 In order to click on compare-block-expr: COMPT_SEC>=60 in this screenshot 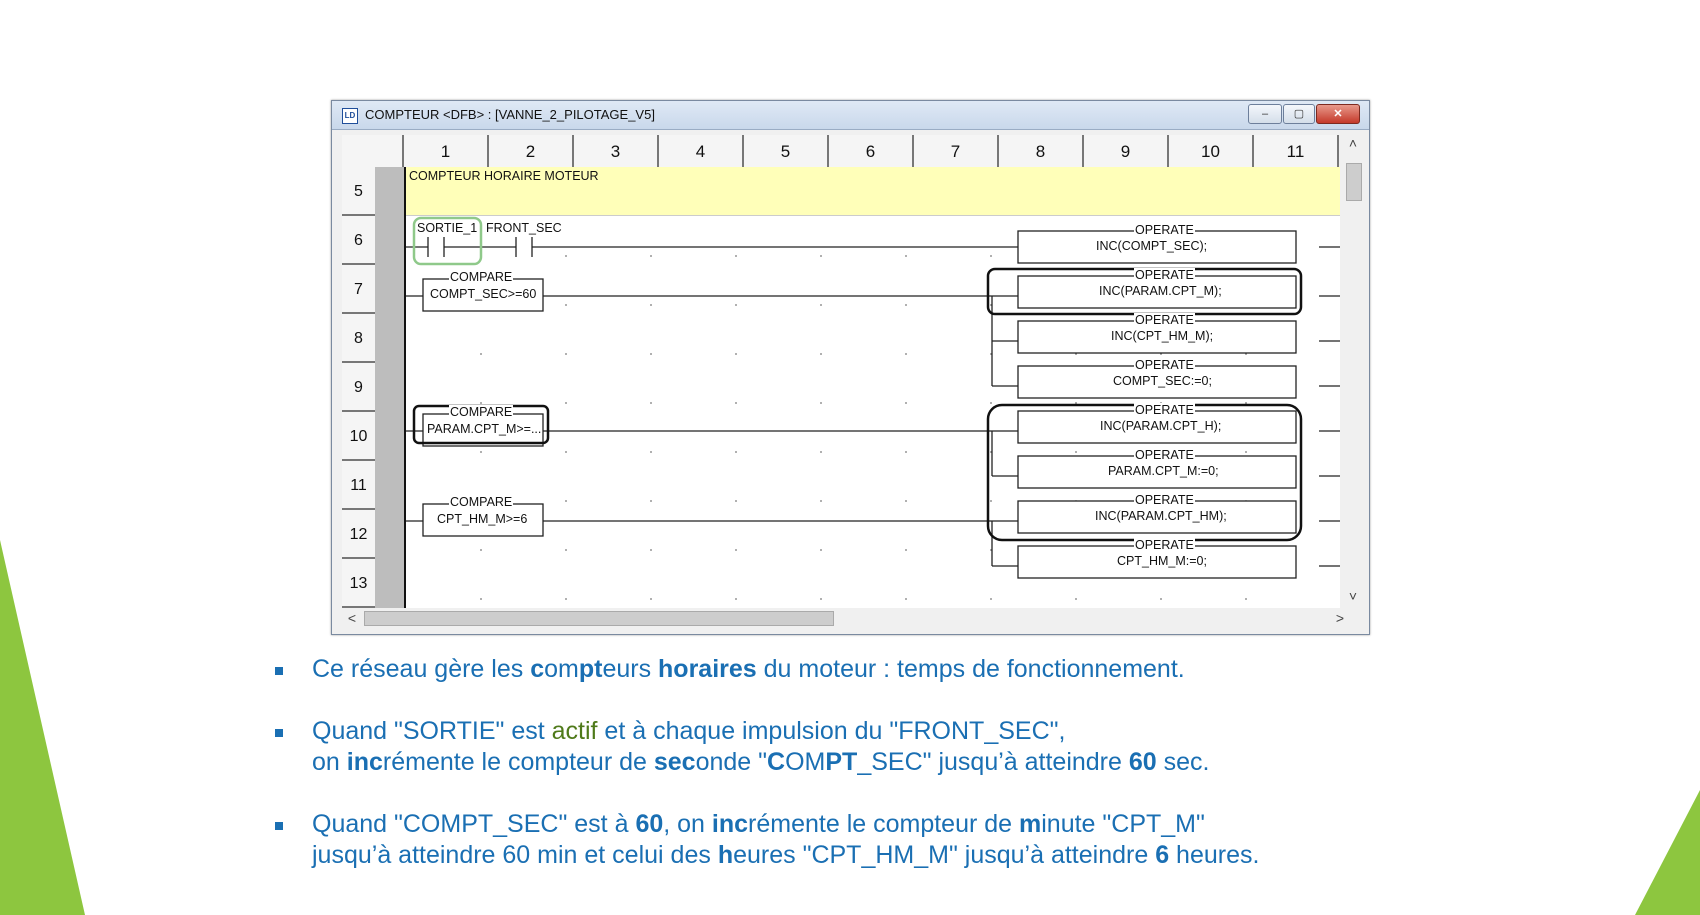, I will do `click(483, 294)`.